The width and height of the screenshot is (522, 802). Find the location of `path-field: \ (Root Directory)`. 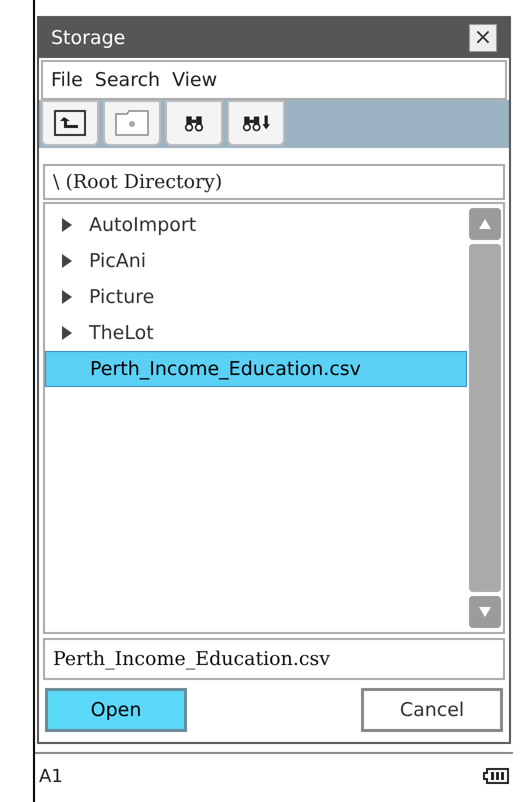

path-field: \ (Root Directory) is located at coordinates (274, 182).